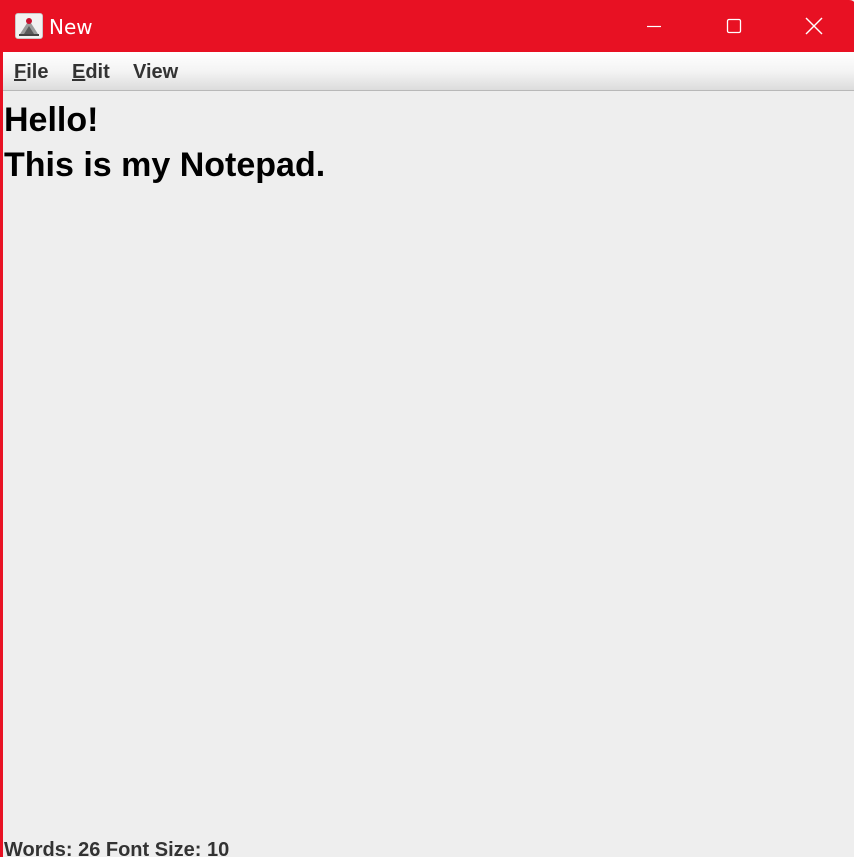  I want to click on menu-file-label: ile, so click(37, 72).